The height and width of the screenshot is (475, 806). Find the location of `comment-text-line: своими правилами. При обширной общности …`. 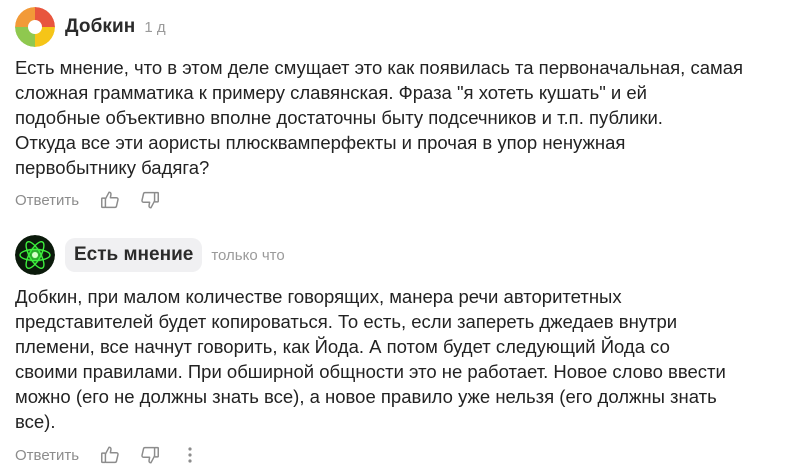

comment-text-line: своими правилами. При обширной общности … is located at coordinates (370, 371).